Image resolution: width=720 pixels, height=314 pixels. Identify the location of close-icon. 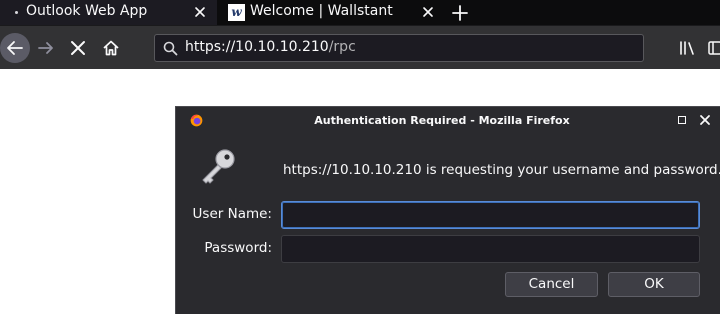
(705, 120).